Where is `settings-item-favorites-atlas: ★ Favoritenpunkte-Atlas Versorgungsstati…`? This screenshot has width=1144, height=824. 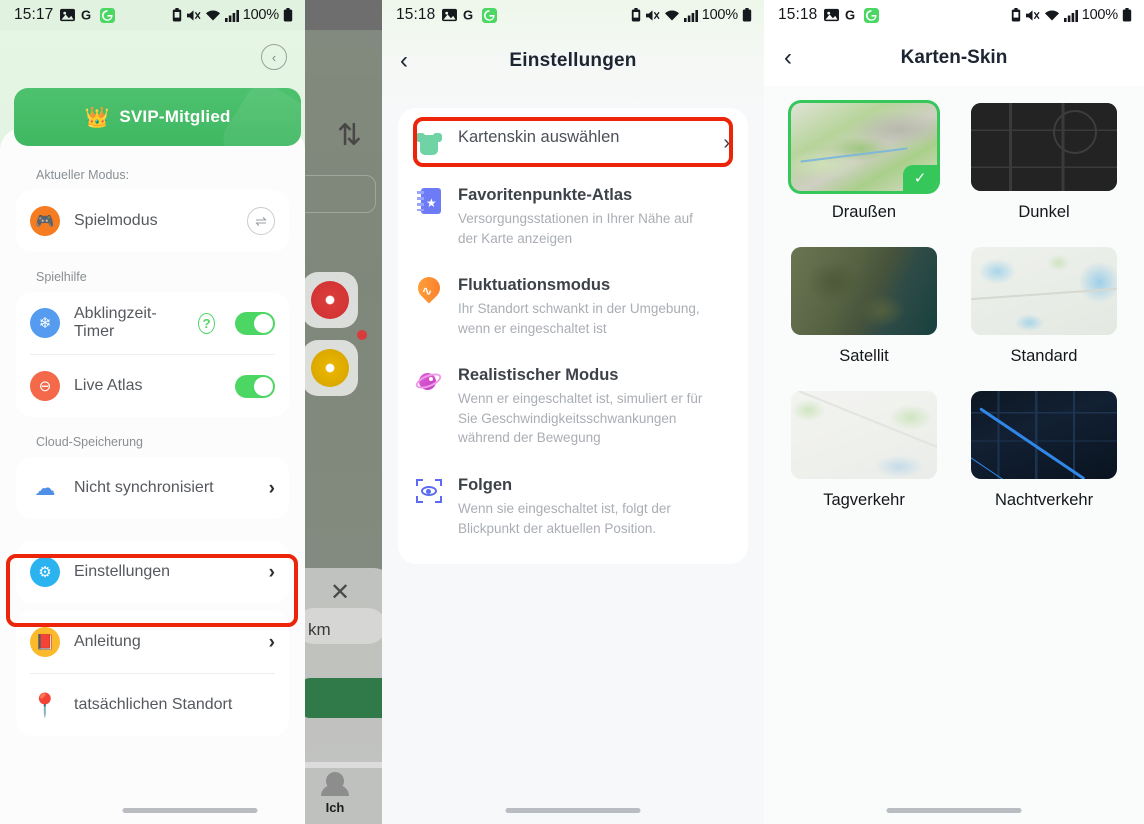 settings-item-favorites-atlas: ★ Favoritenpunkte-Atlas Versorgungsstati… is located at coordinates (573, 217).